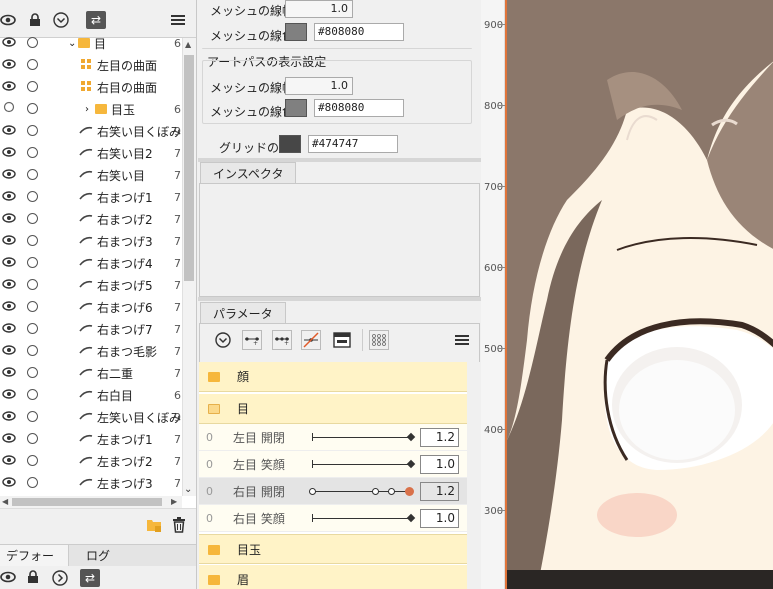 This screenshot has width=773, height=589. What do you see at coordinates (91, 219) in the screenshot?
I see `tree-row: 右まつげ2 7` at bounding box center [91, 219].